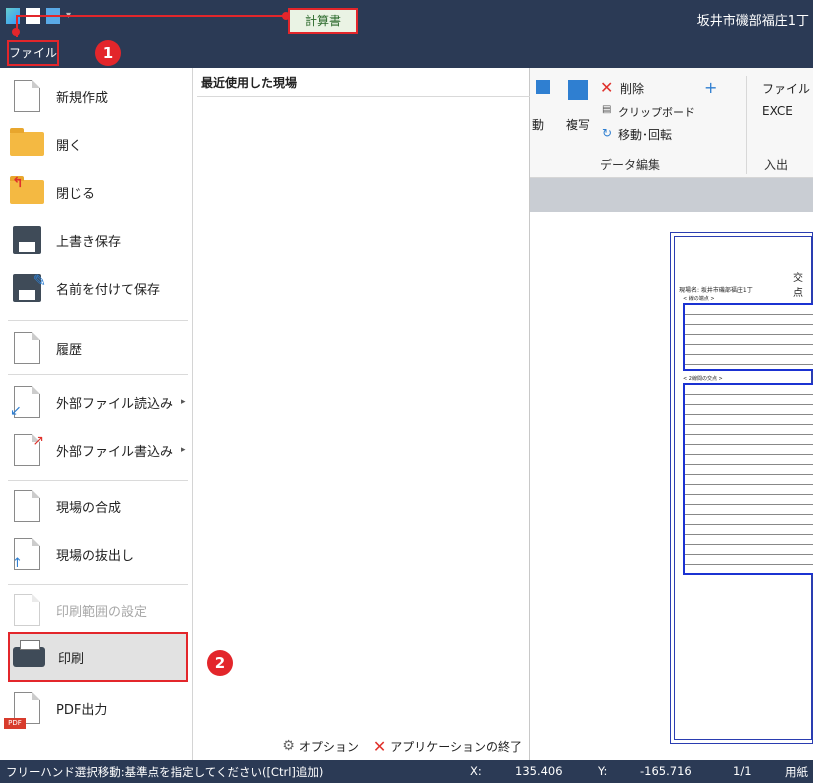  Describe the element at coordinates (328, 746) in the screenshot. I see `options-label: オプション` at that location.